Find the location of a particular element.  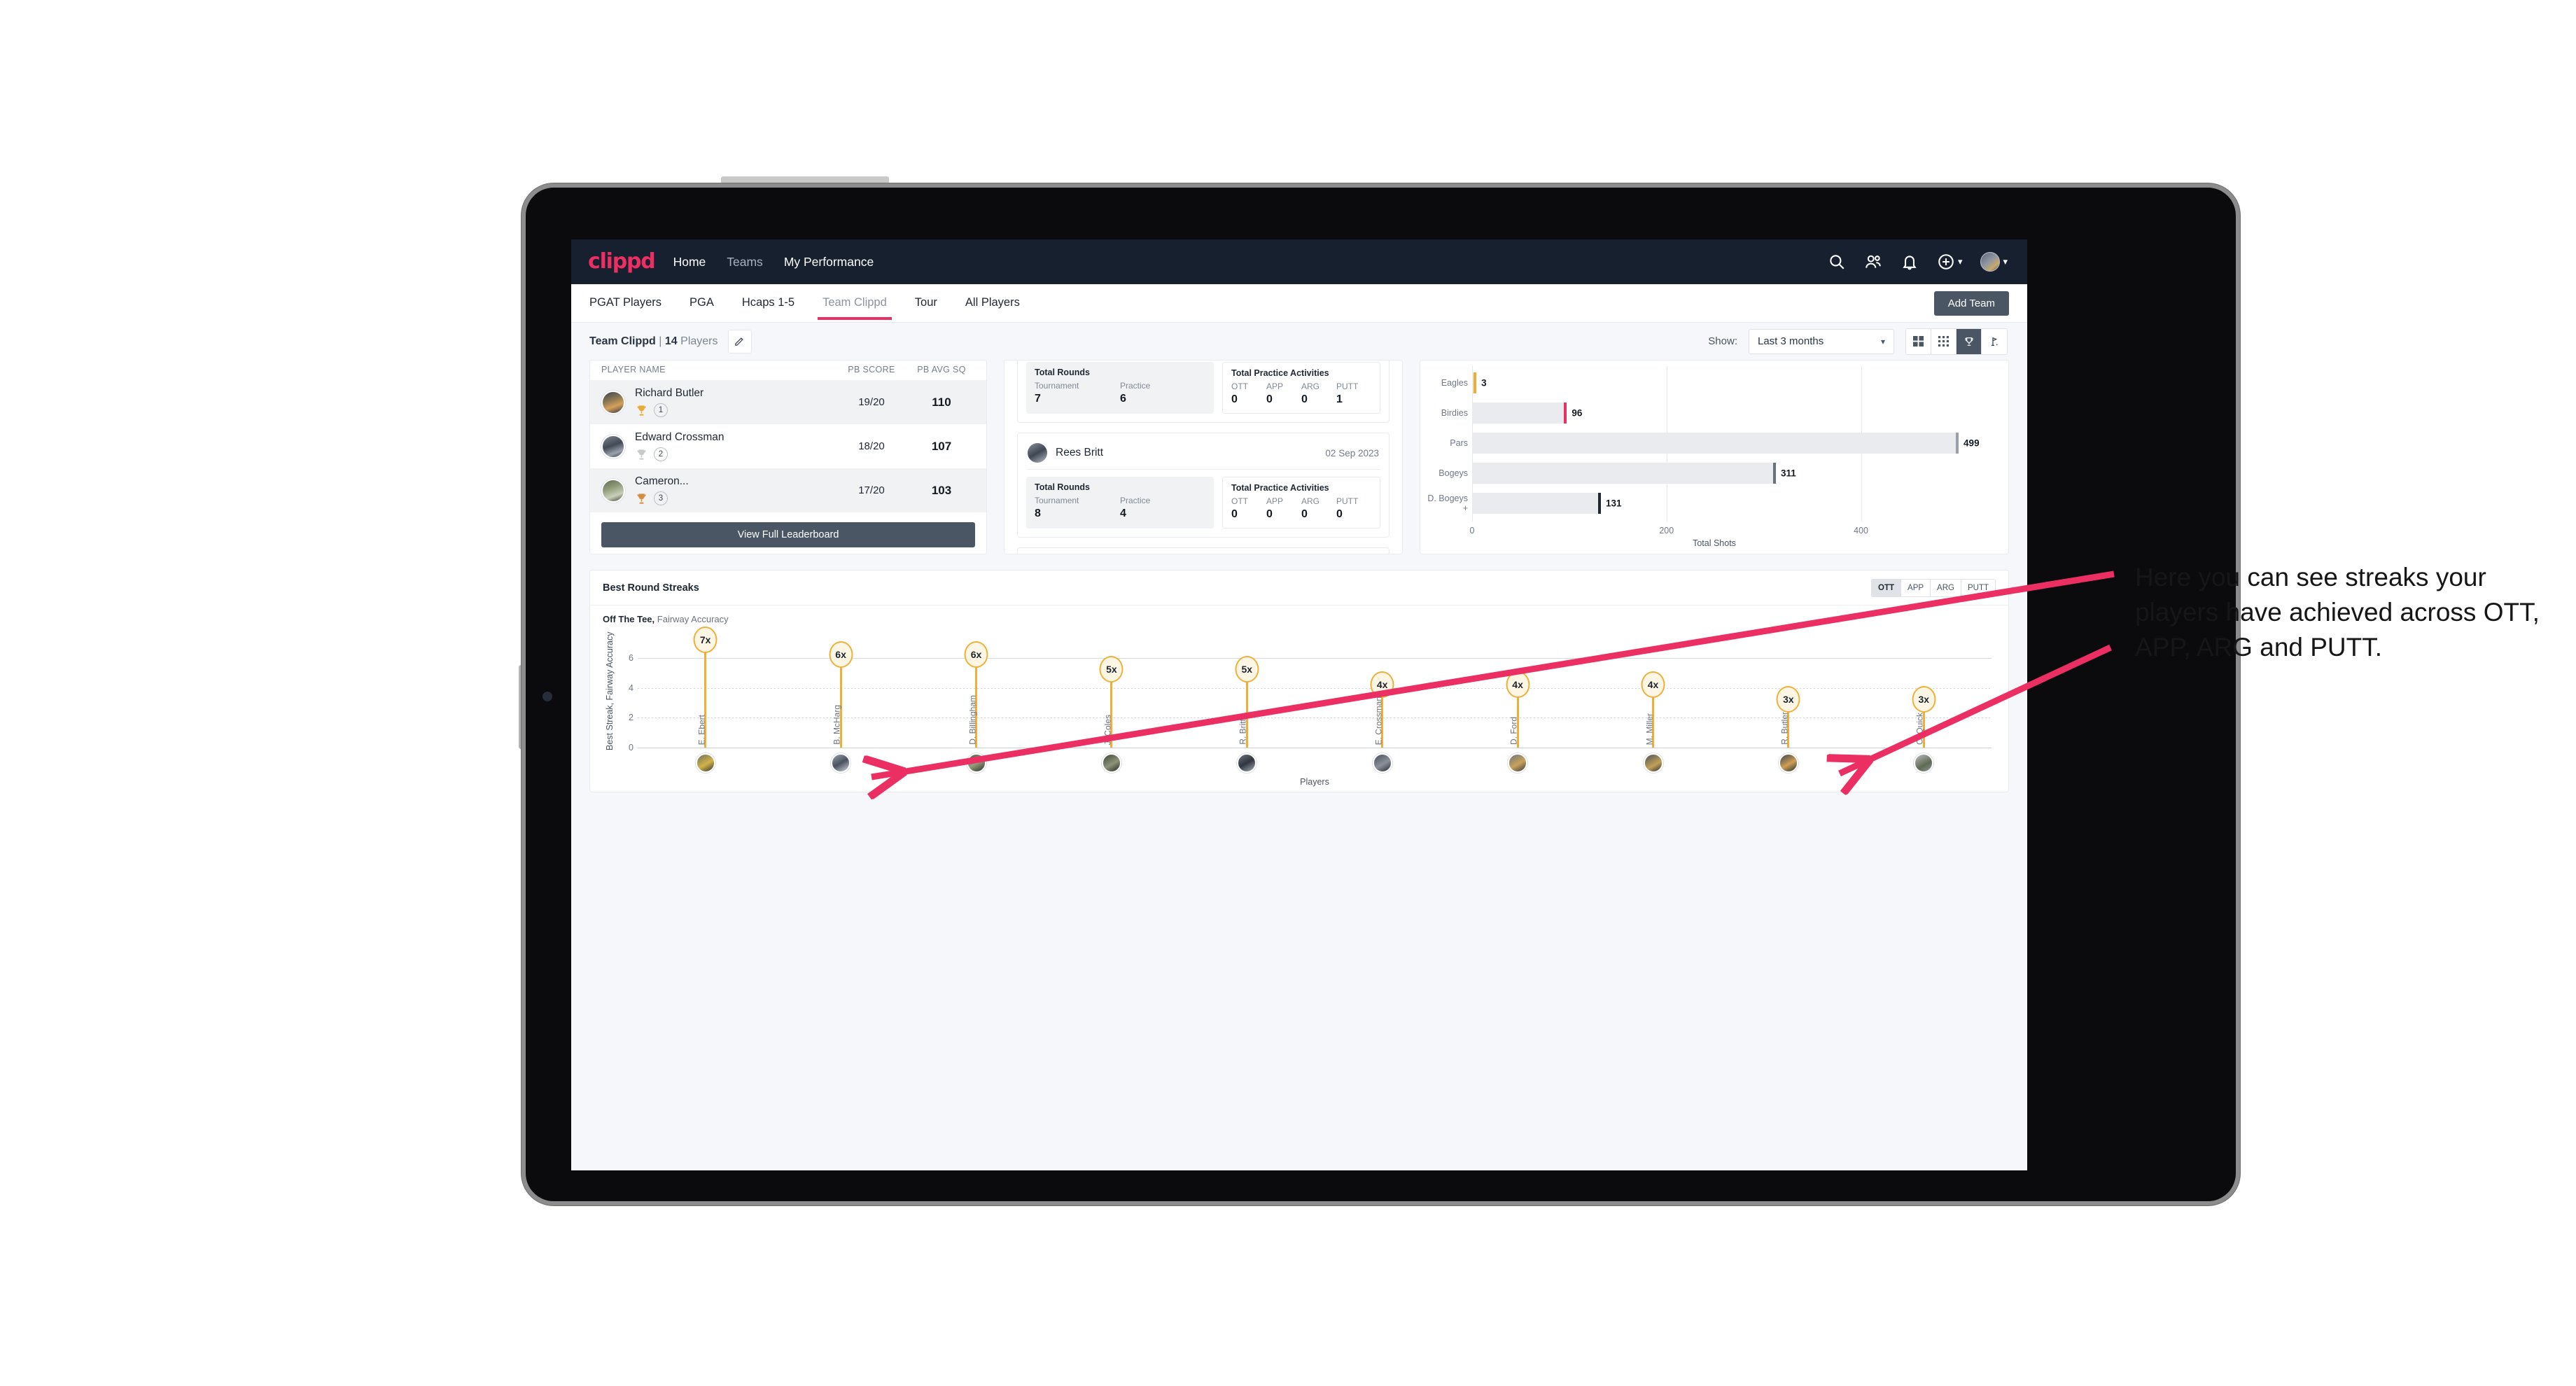

tab-team-clippd: Team Clippd is located at coordinates (855, 303).